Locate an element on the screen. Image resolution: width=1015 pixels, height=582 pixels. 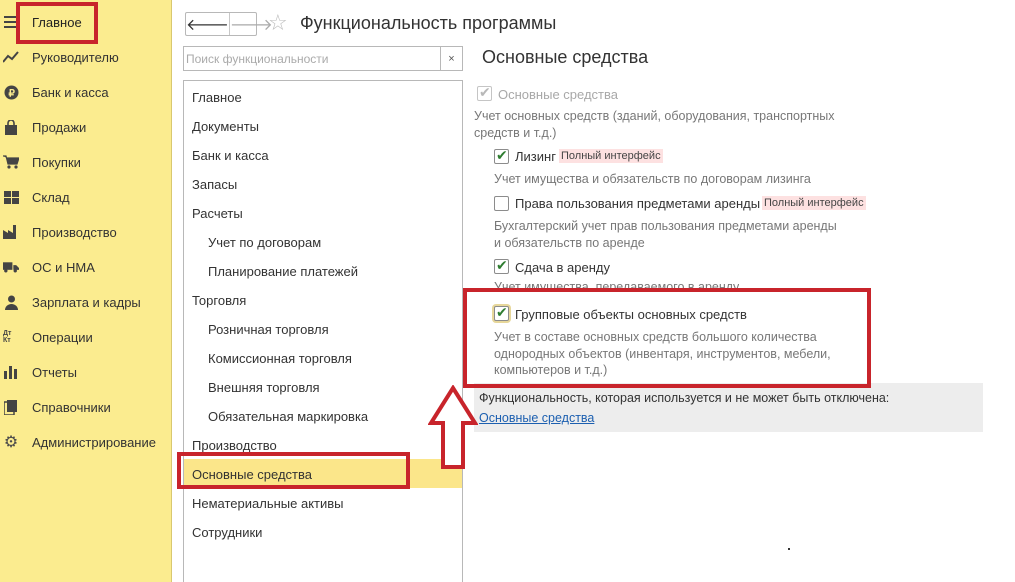
sidebar-item-label: Покупки is located at coordinates (56, 162).